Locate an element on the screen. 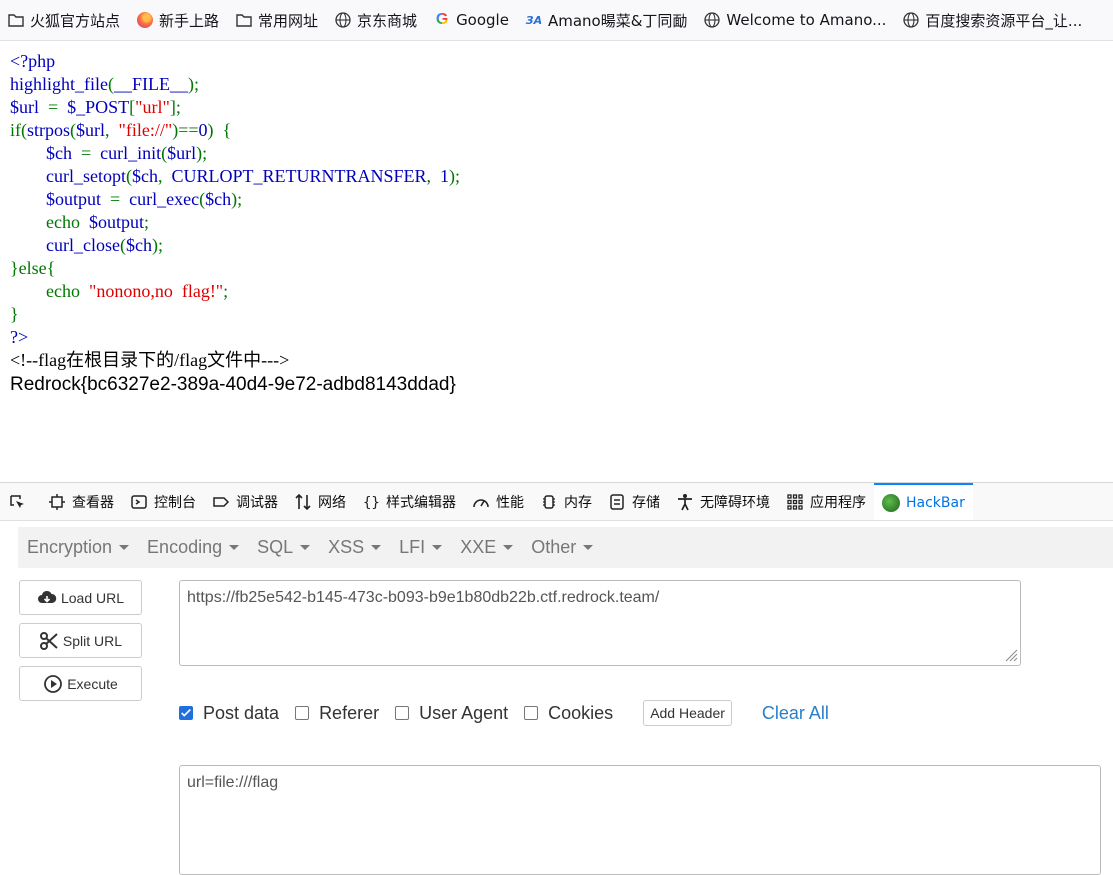 This screenshot has height=875, width=1113. tab-label: 样式编辑器 is located at coordinates (421, 502).